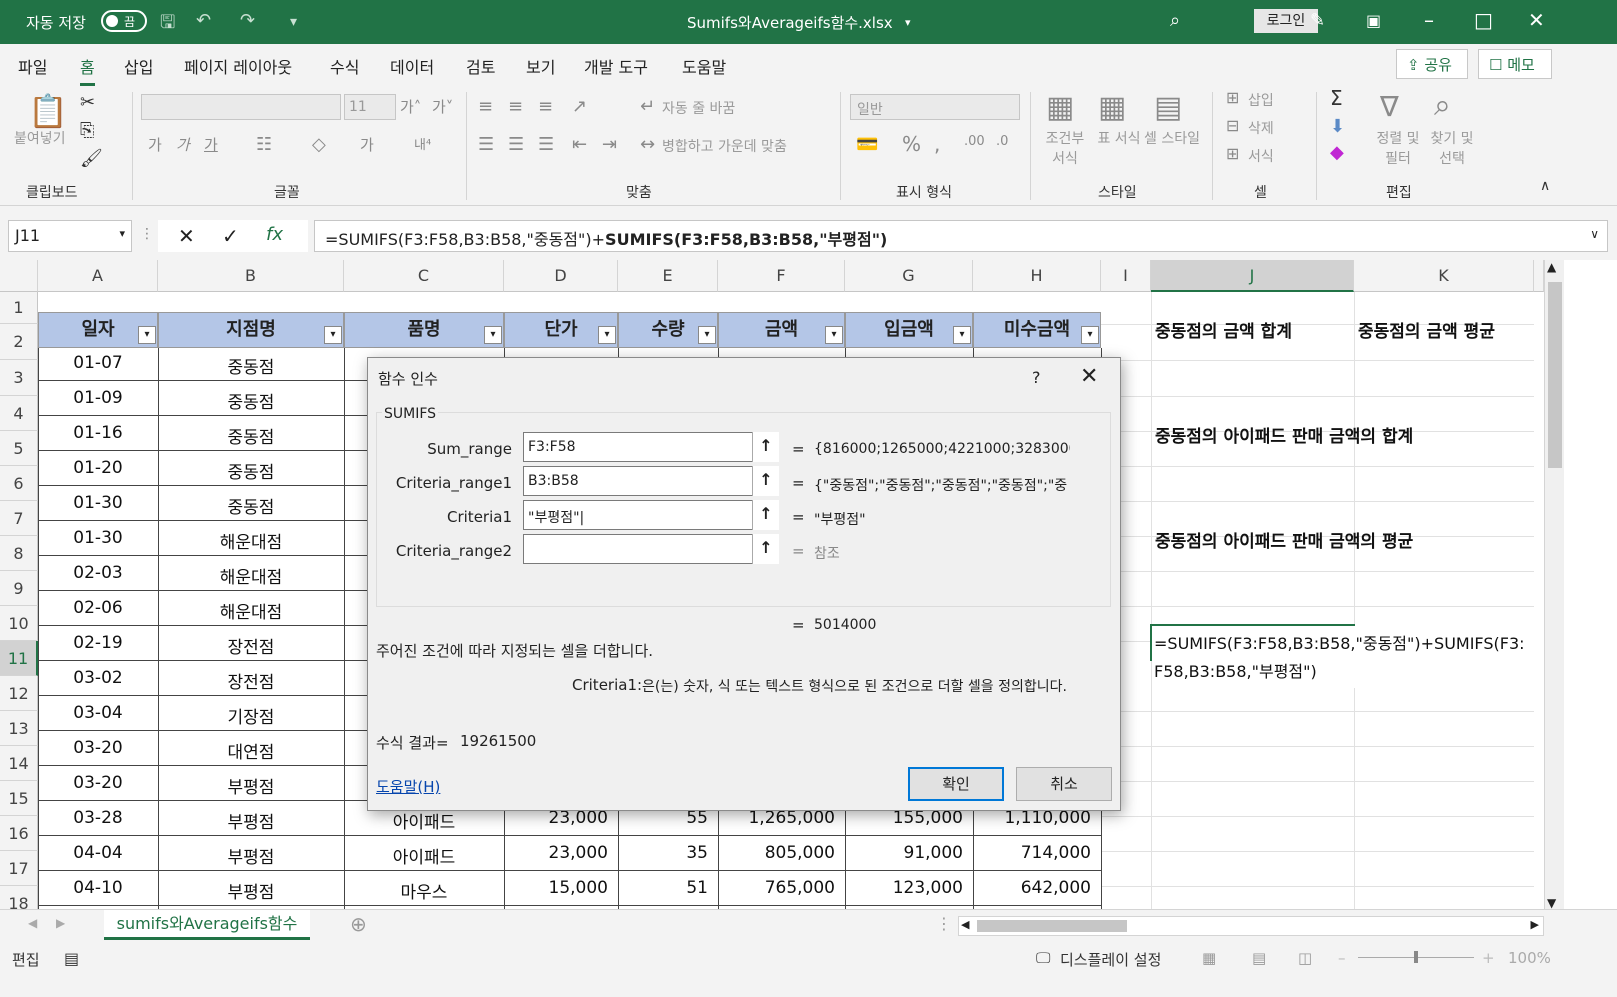  What do you see at coordinates (98, 363) in the screenshot?
I see `cell-date: 01-07` at bounding box center [98, 363].